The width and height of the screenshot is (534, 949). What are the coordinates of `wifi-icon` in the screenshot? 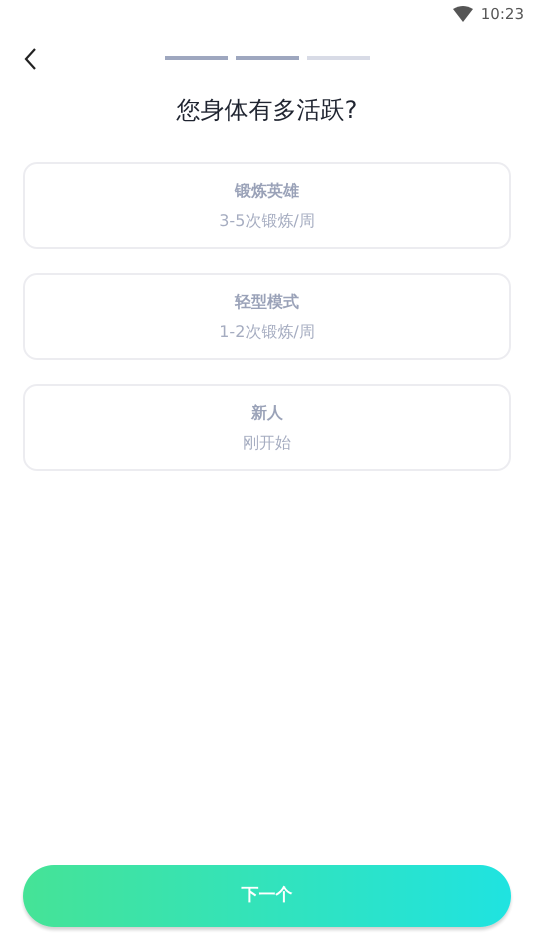 It's located at (462, 14).